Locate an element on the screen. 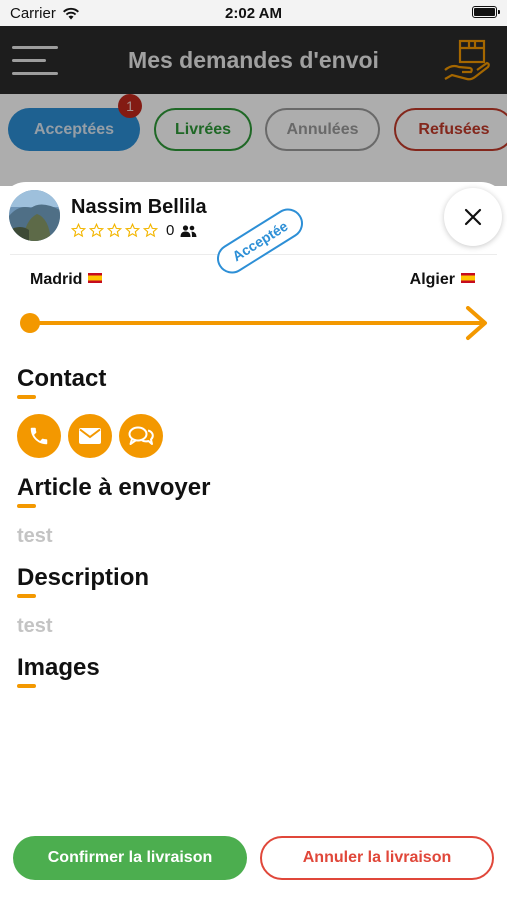  status-time: 2:02 AM is located at coordinates (253, 13).